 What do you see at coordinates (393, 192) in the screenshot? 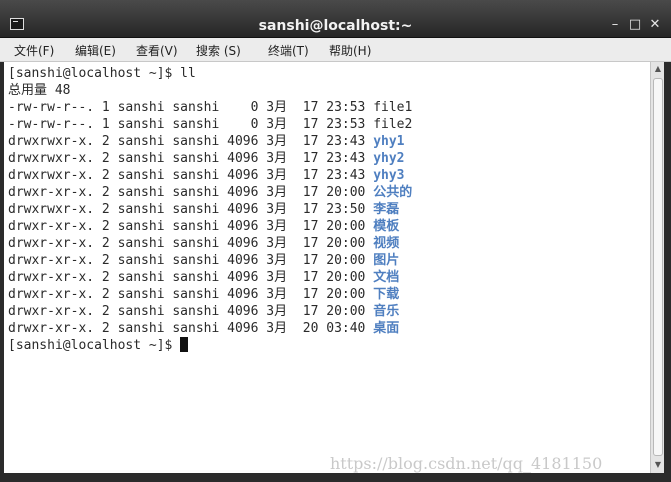
I see `directory-name: 公共的` at bounding box center [393, 192].